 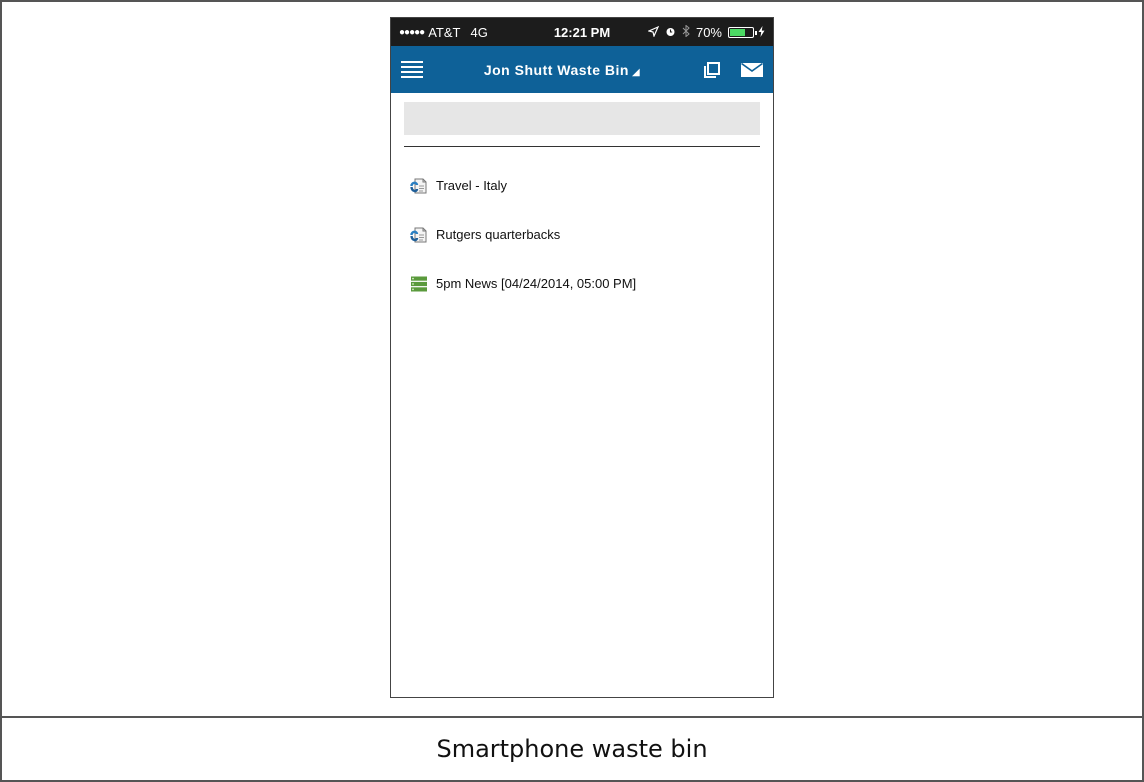 I want to click on network-label: 4G, so click(x=479, y=32).